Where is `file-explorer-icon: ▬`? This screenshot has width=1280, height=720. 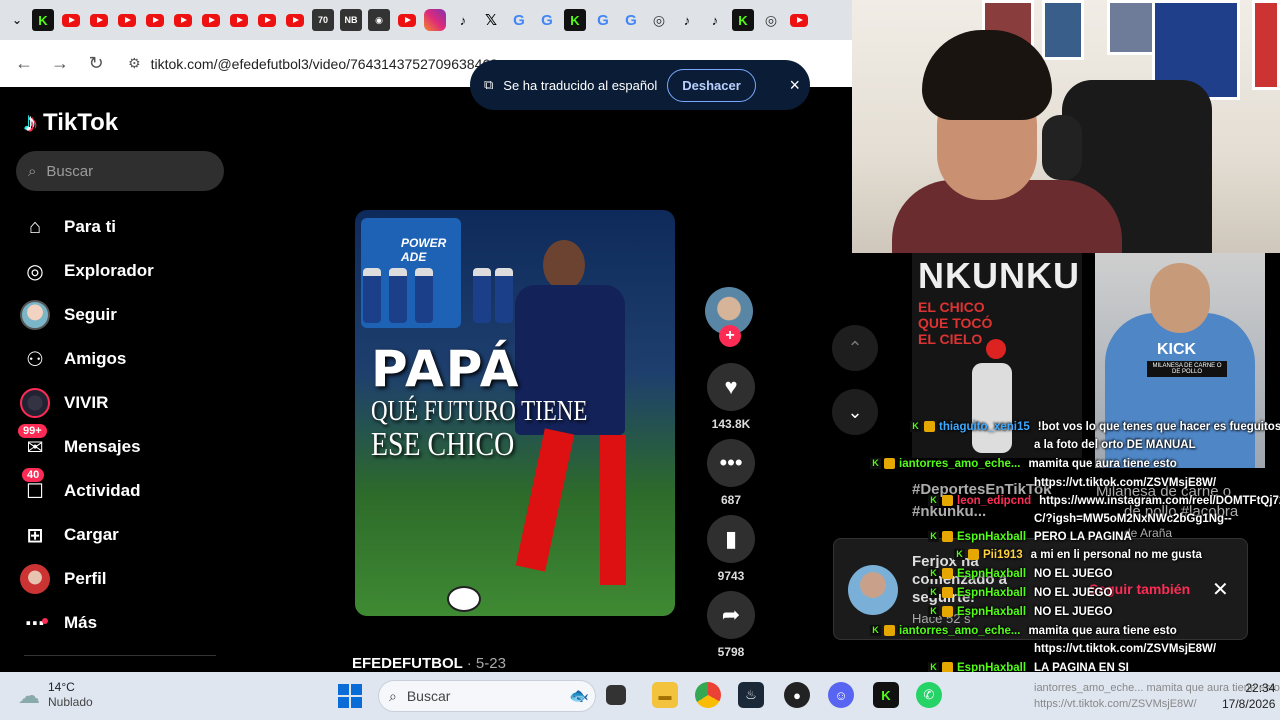 file-explorer-icon: ▬ is located at coordinates (665, 695).